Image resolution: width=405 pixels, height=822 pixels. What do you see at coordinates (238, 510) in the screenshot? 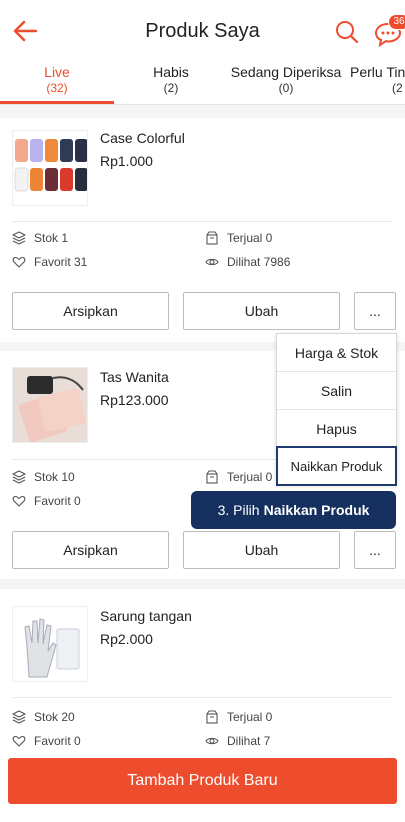
I see `tooltip-prefix: 3. Pilih` at bounding box center [238, 510].